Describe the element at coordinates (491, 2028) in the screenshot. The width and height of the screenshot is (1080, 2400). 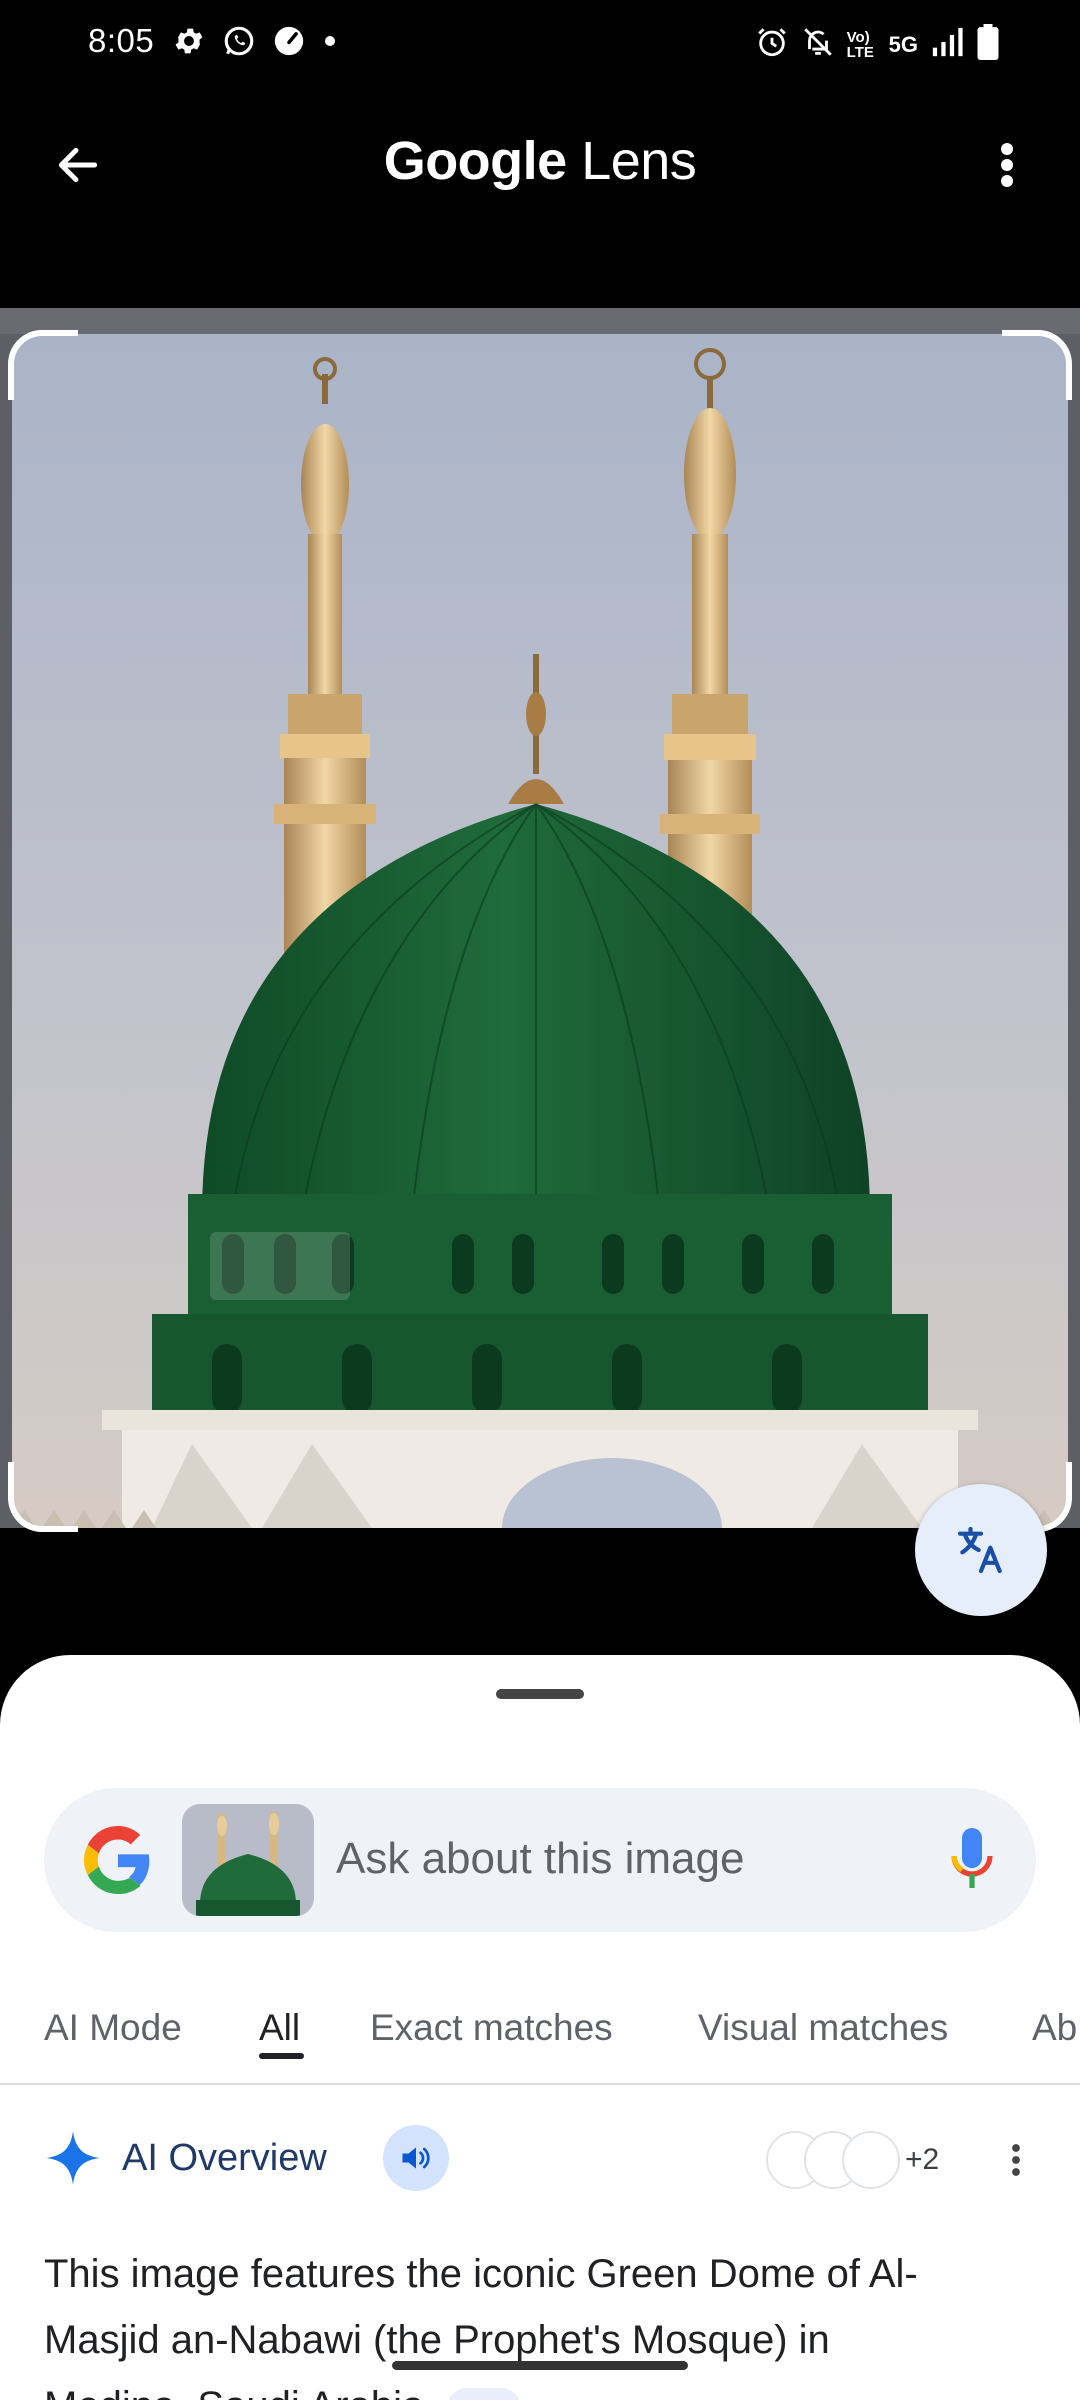
I see `tab-exact-matches: Exact matches` at that location.